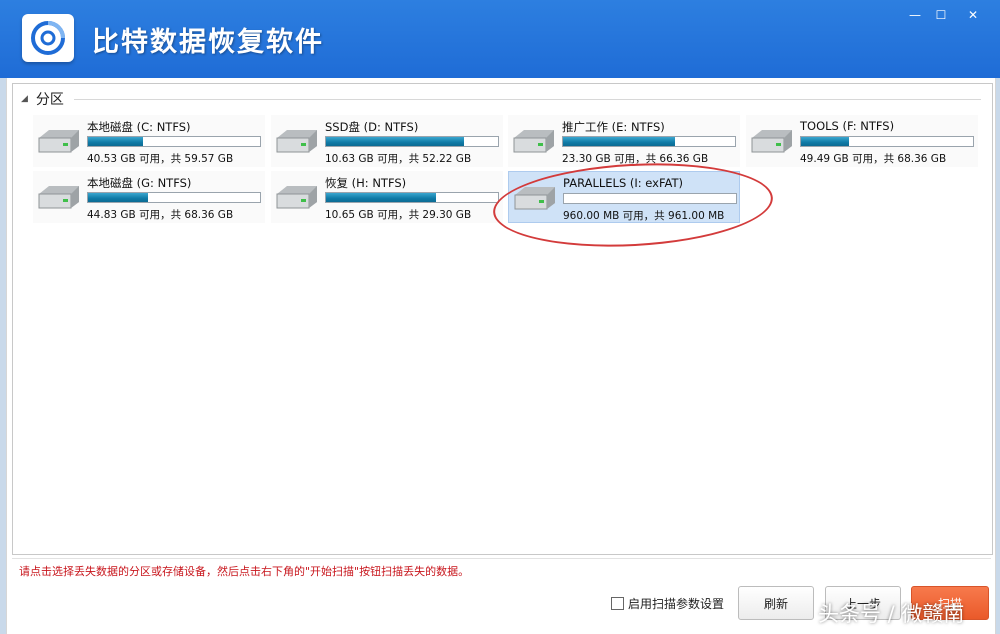  What do you see at coordinates (366, 183) in the screenshot?
I see `partition-name: 恢复 (H: NTFS)` at bounding box center [366, 183].